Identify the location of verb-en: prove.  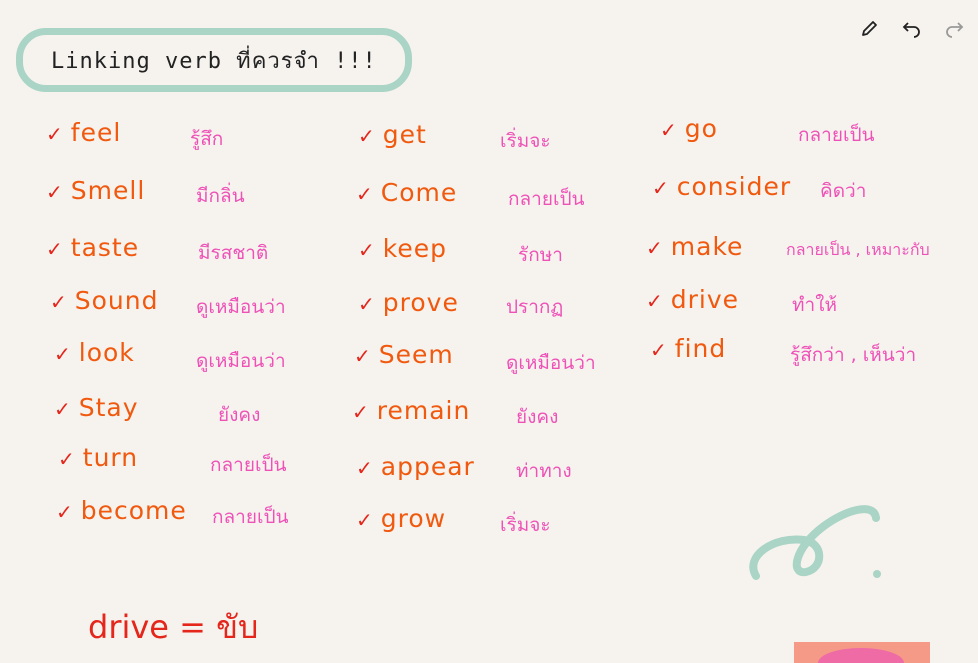
(420, 302).